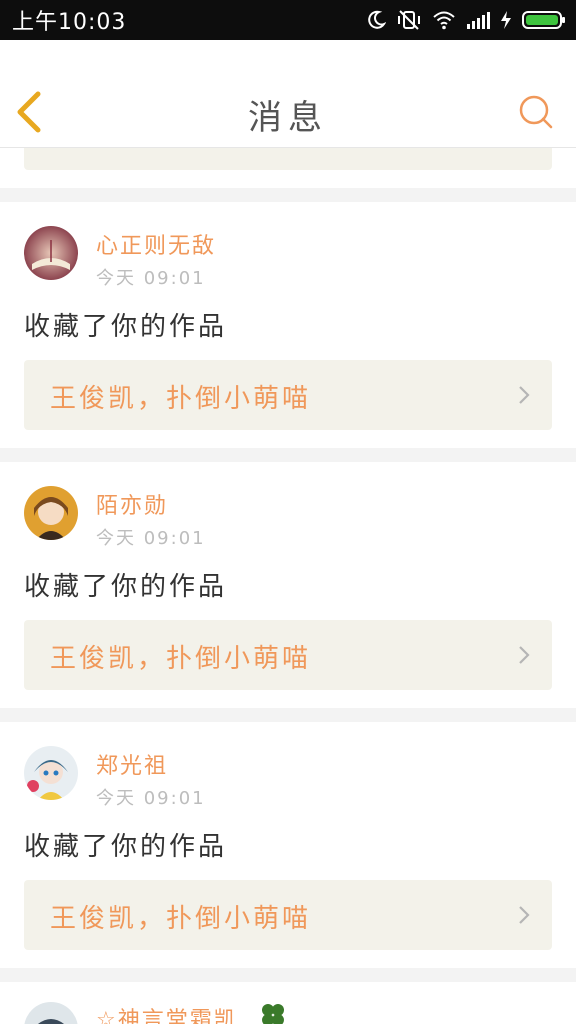 The height and width of the screenshot is (1024, 576). Describe the element at coordinates (288, 118) in the screenshot. I see `page-title: 消息` at that location.